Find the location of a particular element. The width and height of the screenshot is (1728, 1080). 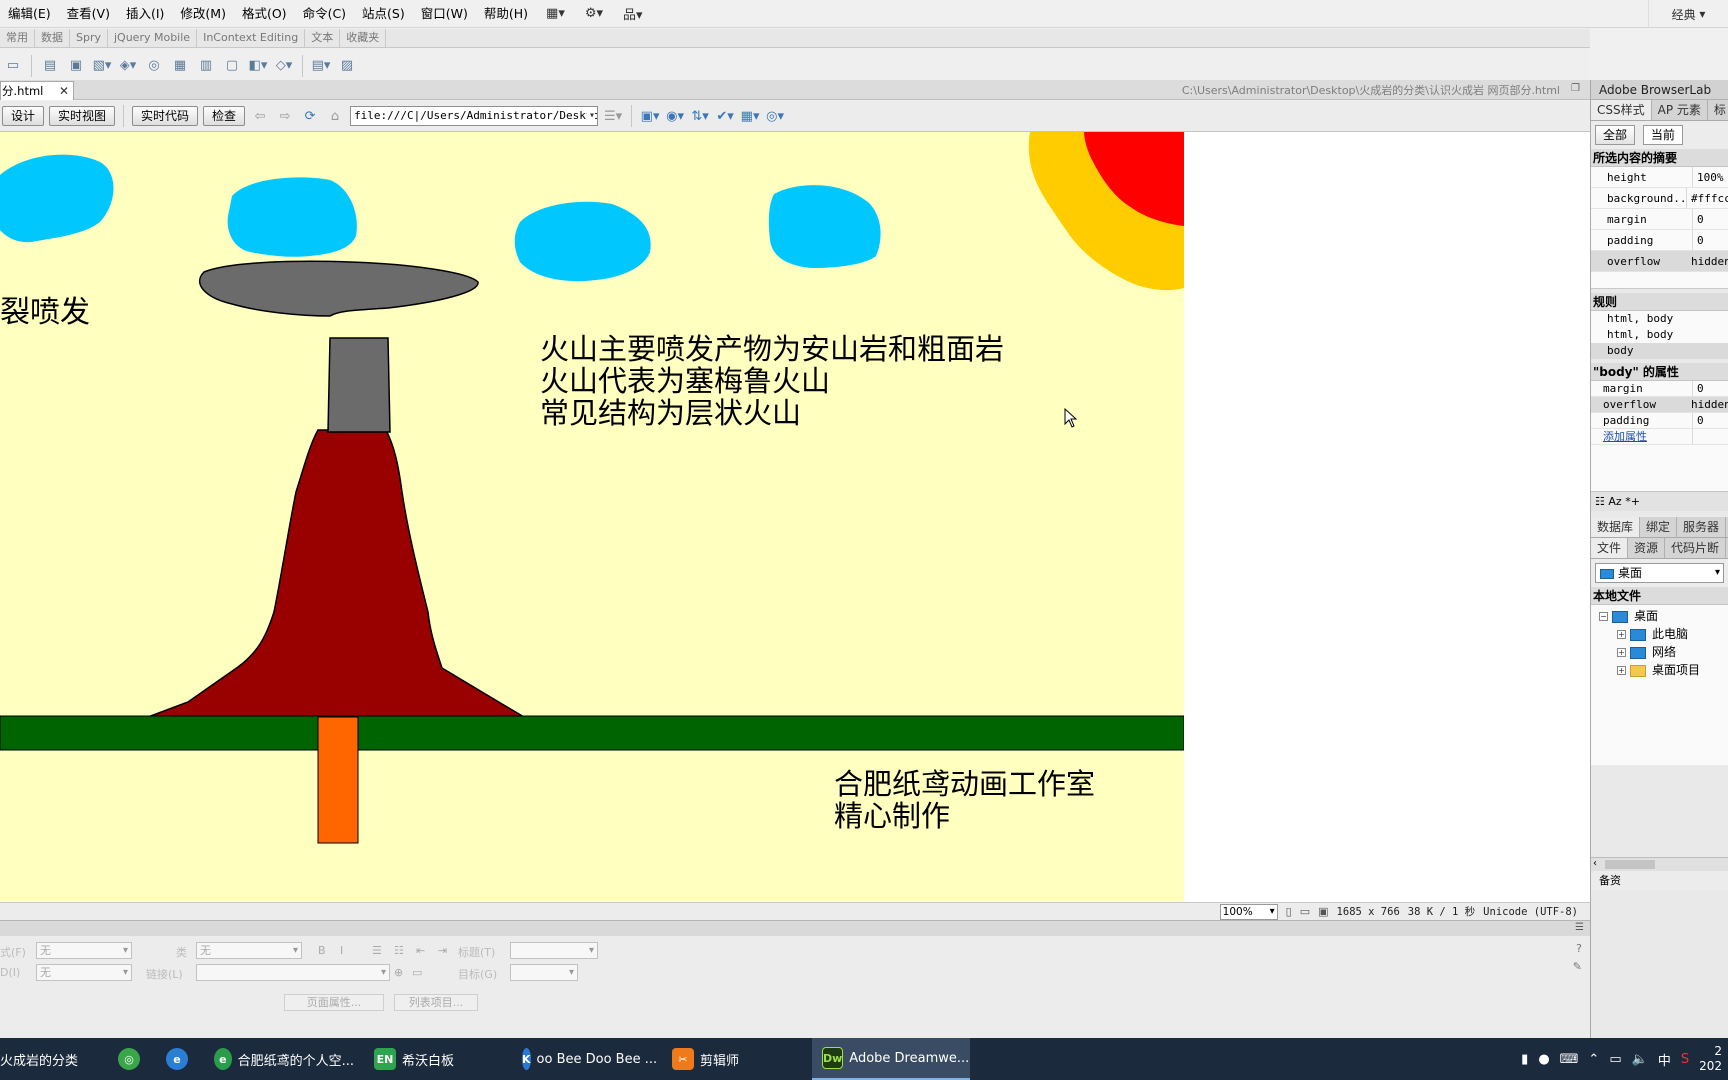

log-label: 备资 is located at coordinates (1610, 880).